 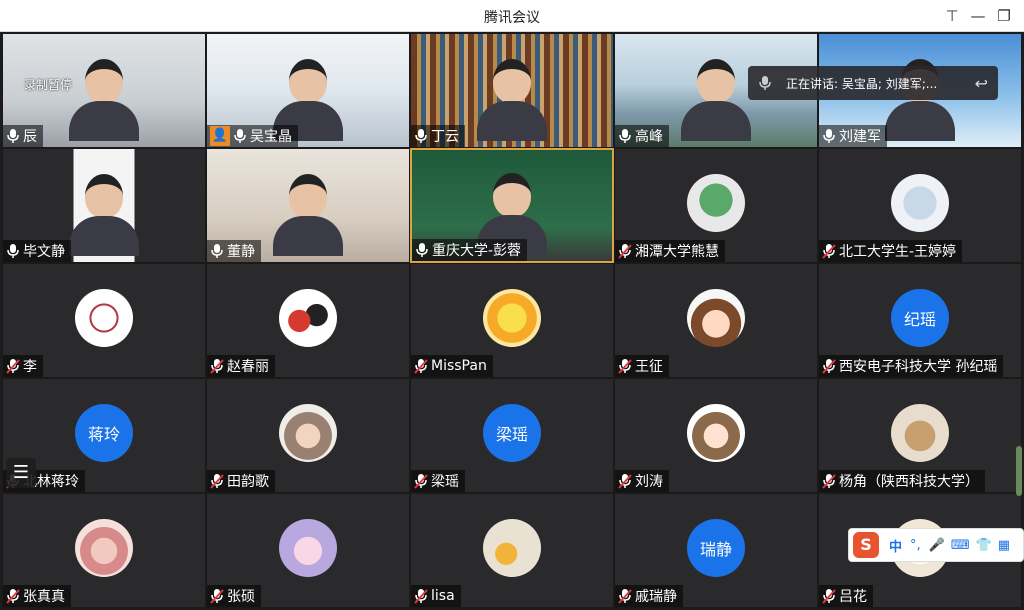 What do you see at coordinates (649, 137) in the screenshot?
I see `participant-name: 高峰` at bounding box center [649, 137].